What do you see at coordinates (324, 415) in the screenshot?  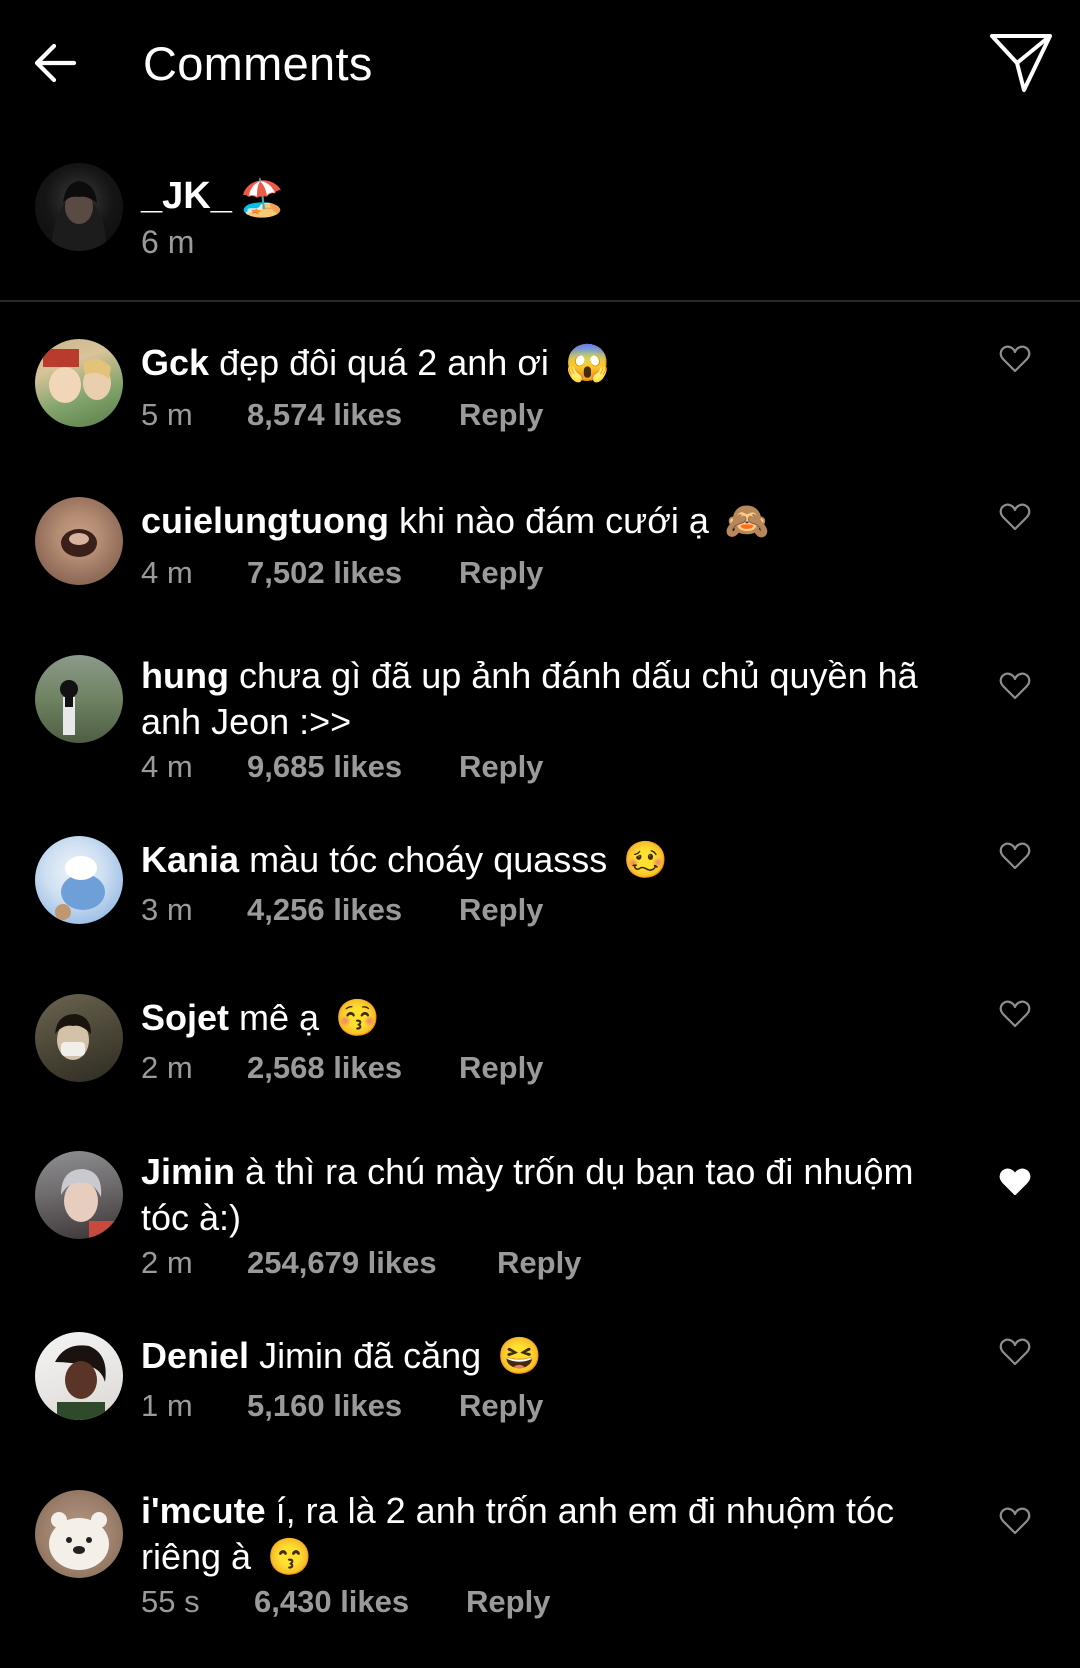 I see `likes-count: 8,574 likes` at bounding box center [324, 415].